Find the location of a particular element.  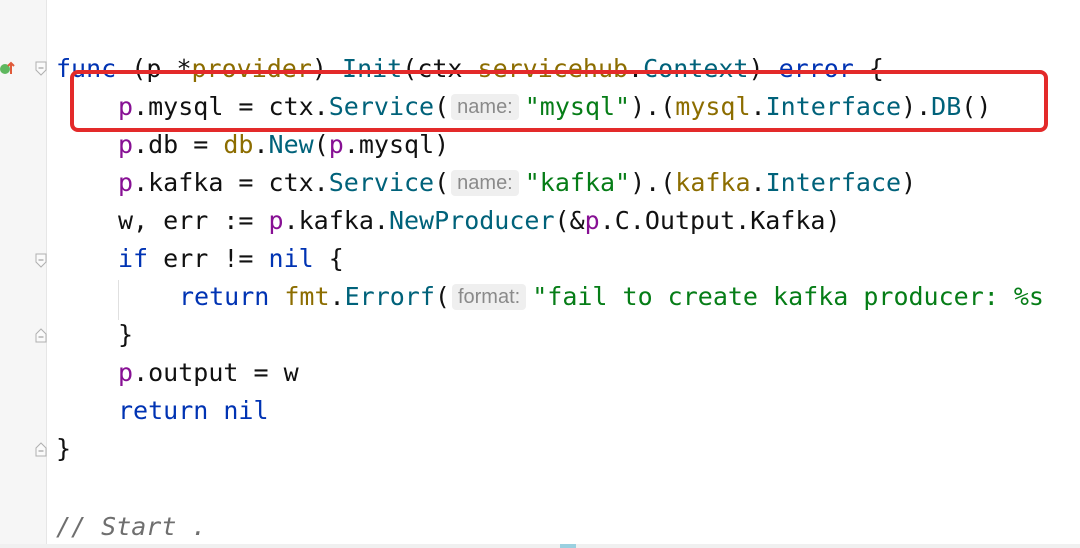

code-line-close-func: } is located at coordinates (63, 449).